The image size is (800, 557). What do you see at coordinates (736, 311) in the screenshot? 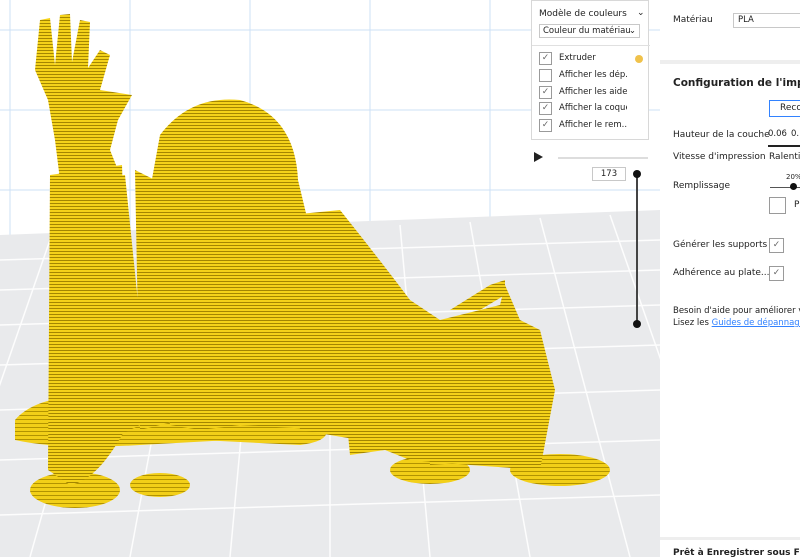
I see `help-text: Besoin d'aide pour améliorer vos` at bounding box center [736, 311].